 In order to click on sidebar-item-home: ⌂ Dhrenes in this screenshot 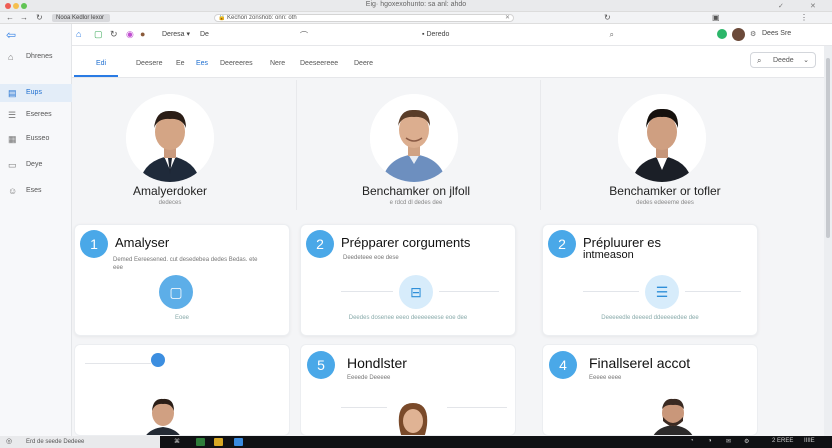, I will do `click(36, 57)`.